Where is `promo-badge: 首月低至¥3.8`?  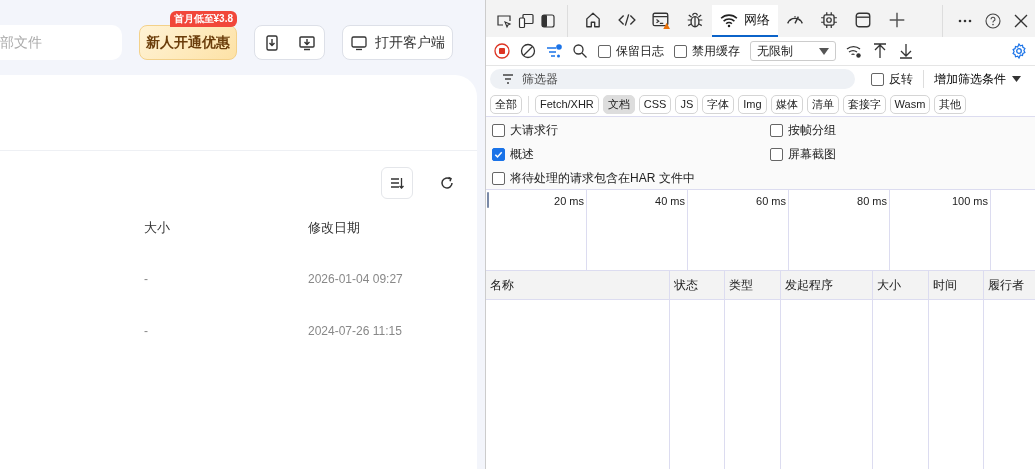
promo-badge: 首月低至¥3.8 is located at coordinates (203, 19).